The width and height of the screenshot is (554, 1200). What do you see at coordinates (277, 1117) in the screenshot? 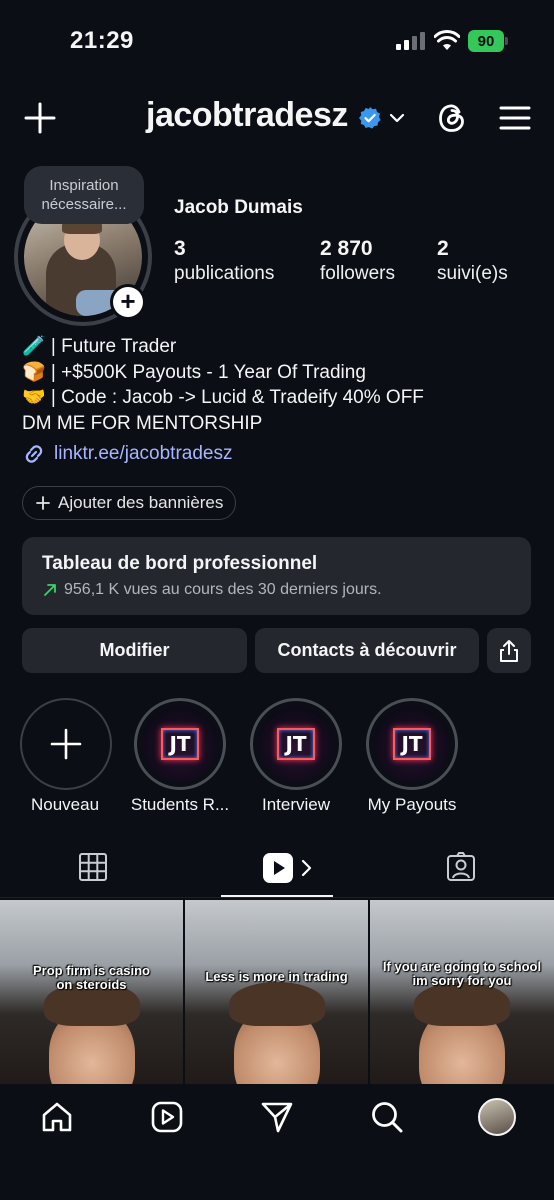
I see `direct-messages-icon` at bounding box center [277, 1117].